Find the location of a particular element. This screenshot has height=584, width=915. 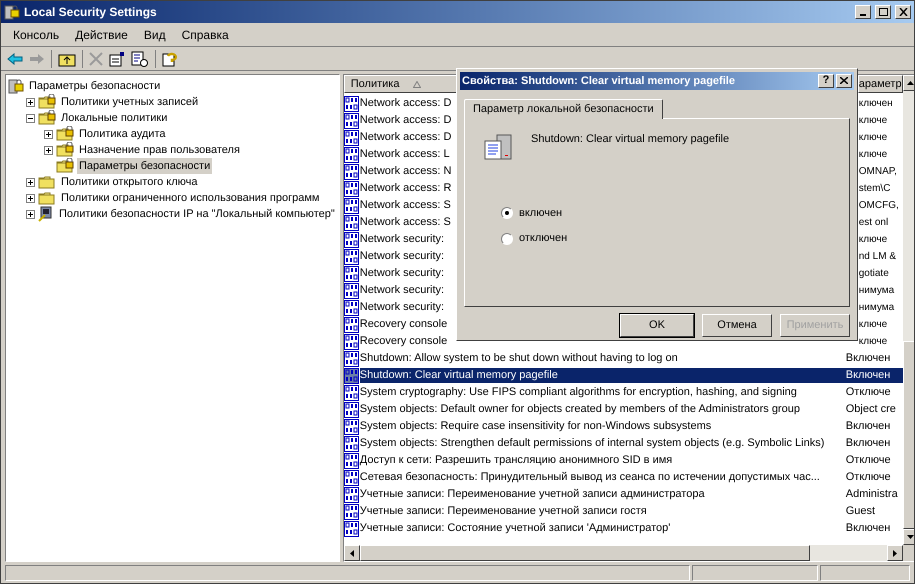

menu-item: Консоль is located at coordinates (36, 35).